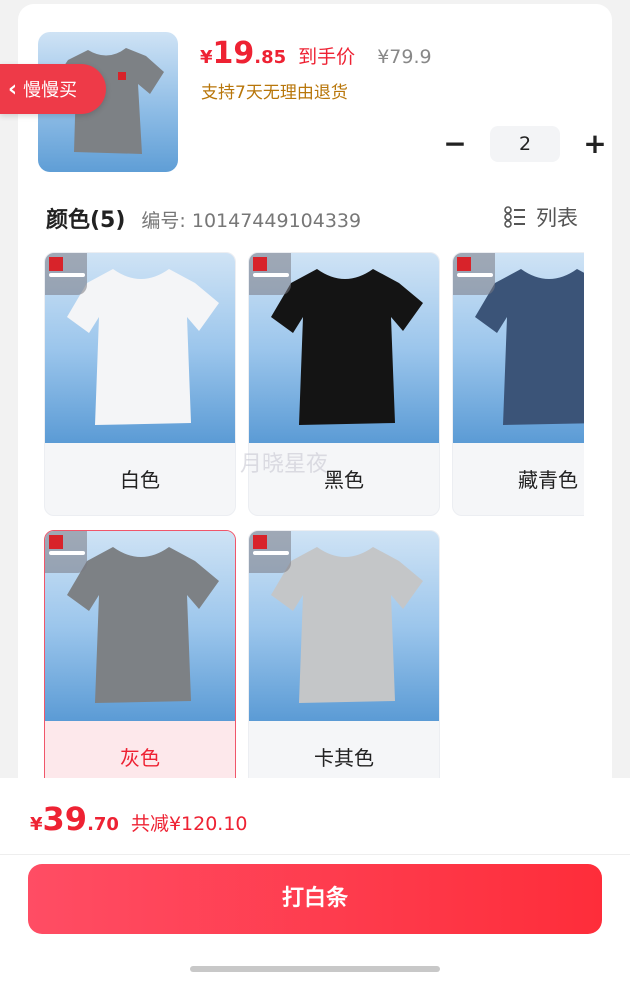 The height and width of the screenshot is (986, 630). I want to click on color-option-white: 白色, so click(140, 384).